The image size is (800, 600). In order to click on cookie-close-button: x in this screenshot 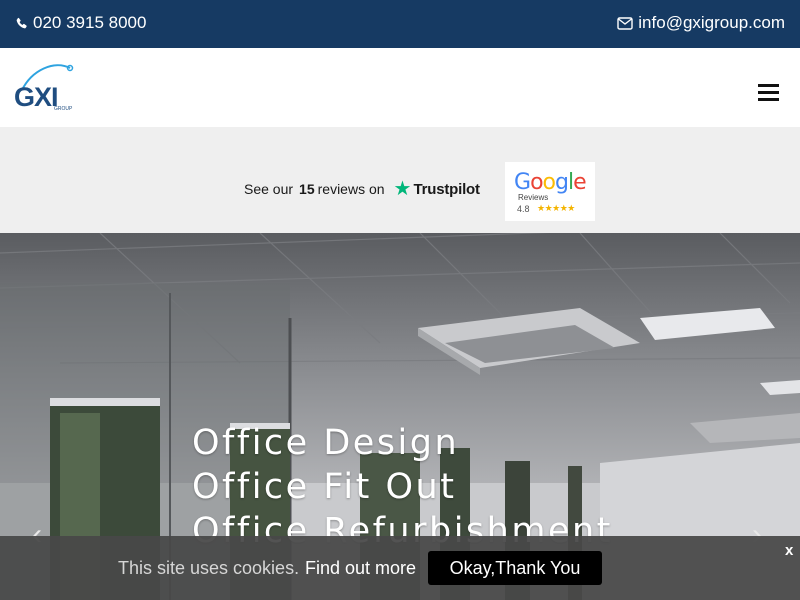, I will do `click(789, 550)`.